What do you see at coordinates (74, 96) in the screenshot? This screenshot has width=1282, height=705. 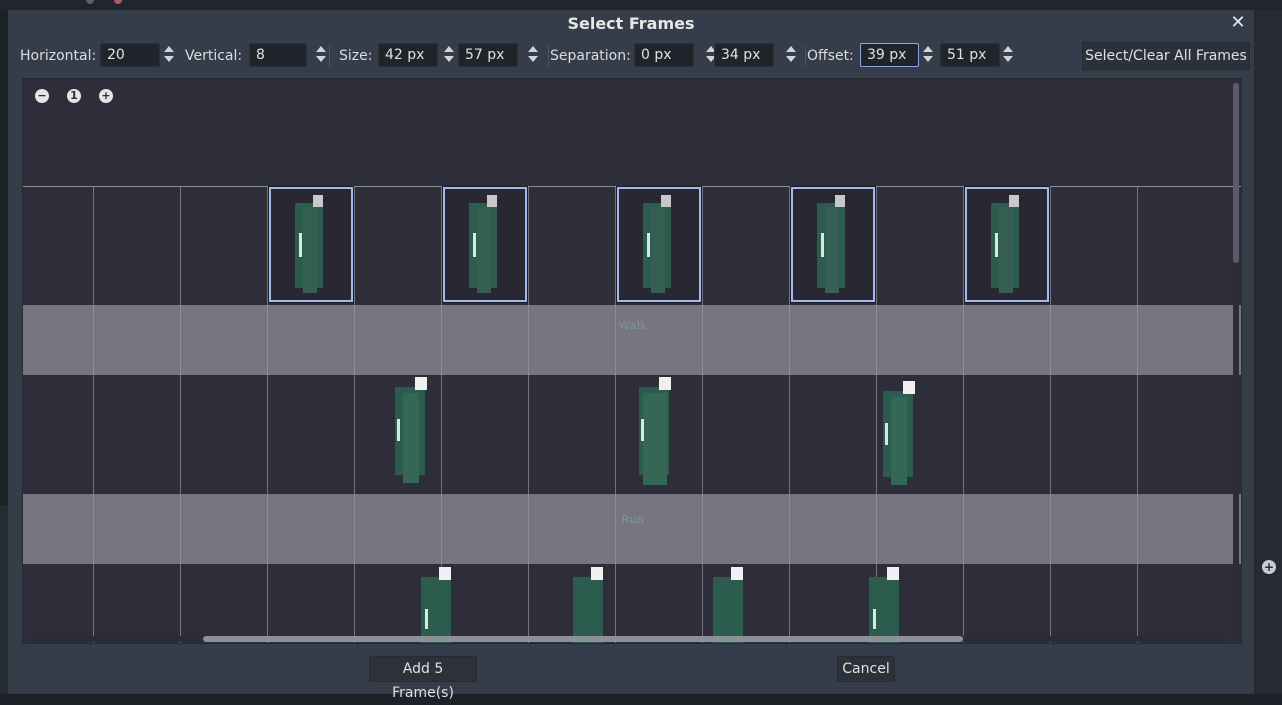 I see `zoom-reset-button: 1` at bounding box center [74, 96].